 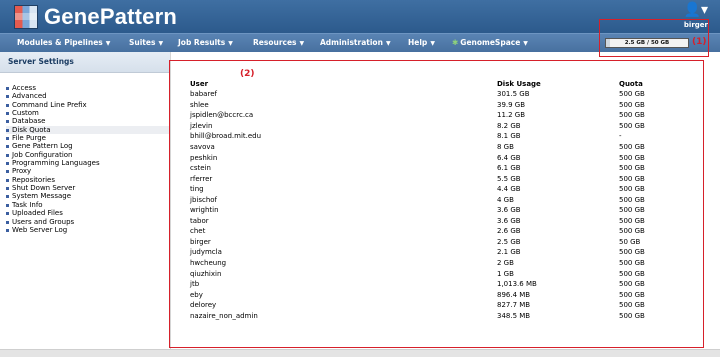 I want to click on sidebar-item-advanced: Advanced, so click(x=88, y=96).